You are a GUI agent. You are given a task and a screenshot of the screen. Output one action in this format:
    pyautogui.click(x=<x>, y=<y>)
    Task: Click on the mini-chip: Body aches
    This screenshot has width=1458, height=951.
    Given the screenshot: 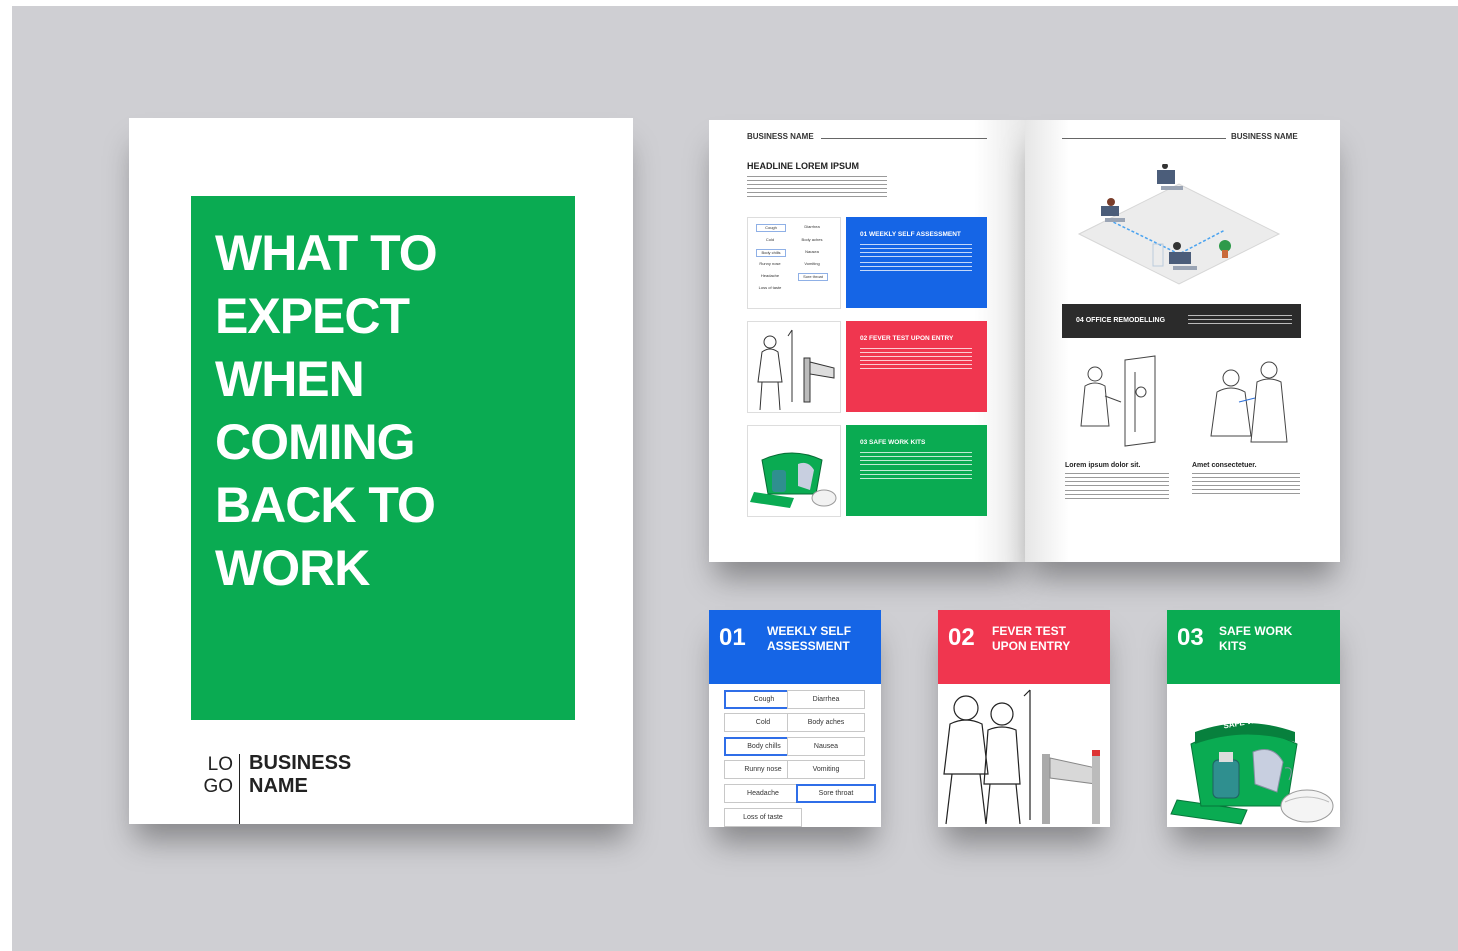 What is the action you would take?
    pyautogui.click(x=812, y=239)
    